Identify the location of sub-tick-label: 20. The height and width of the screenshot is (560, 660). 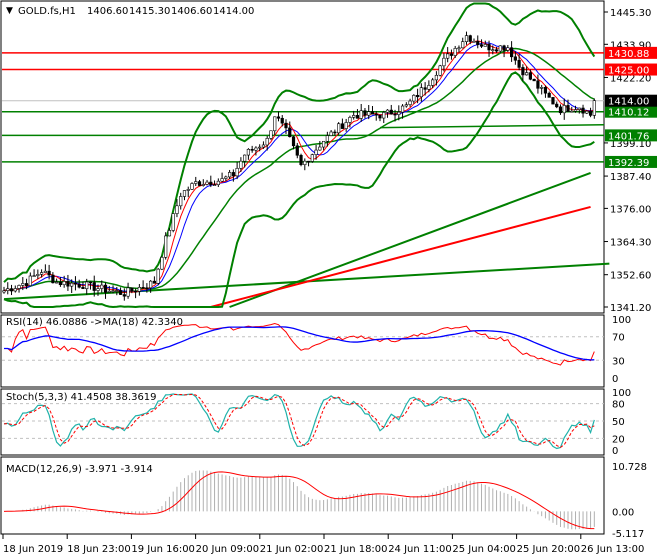
(618, 439).